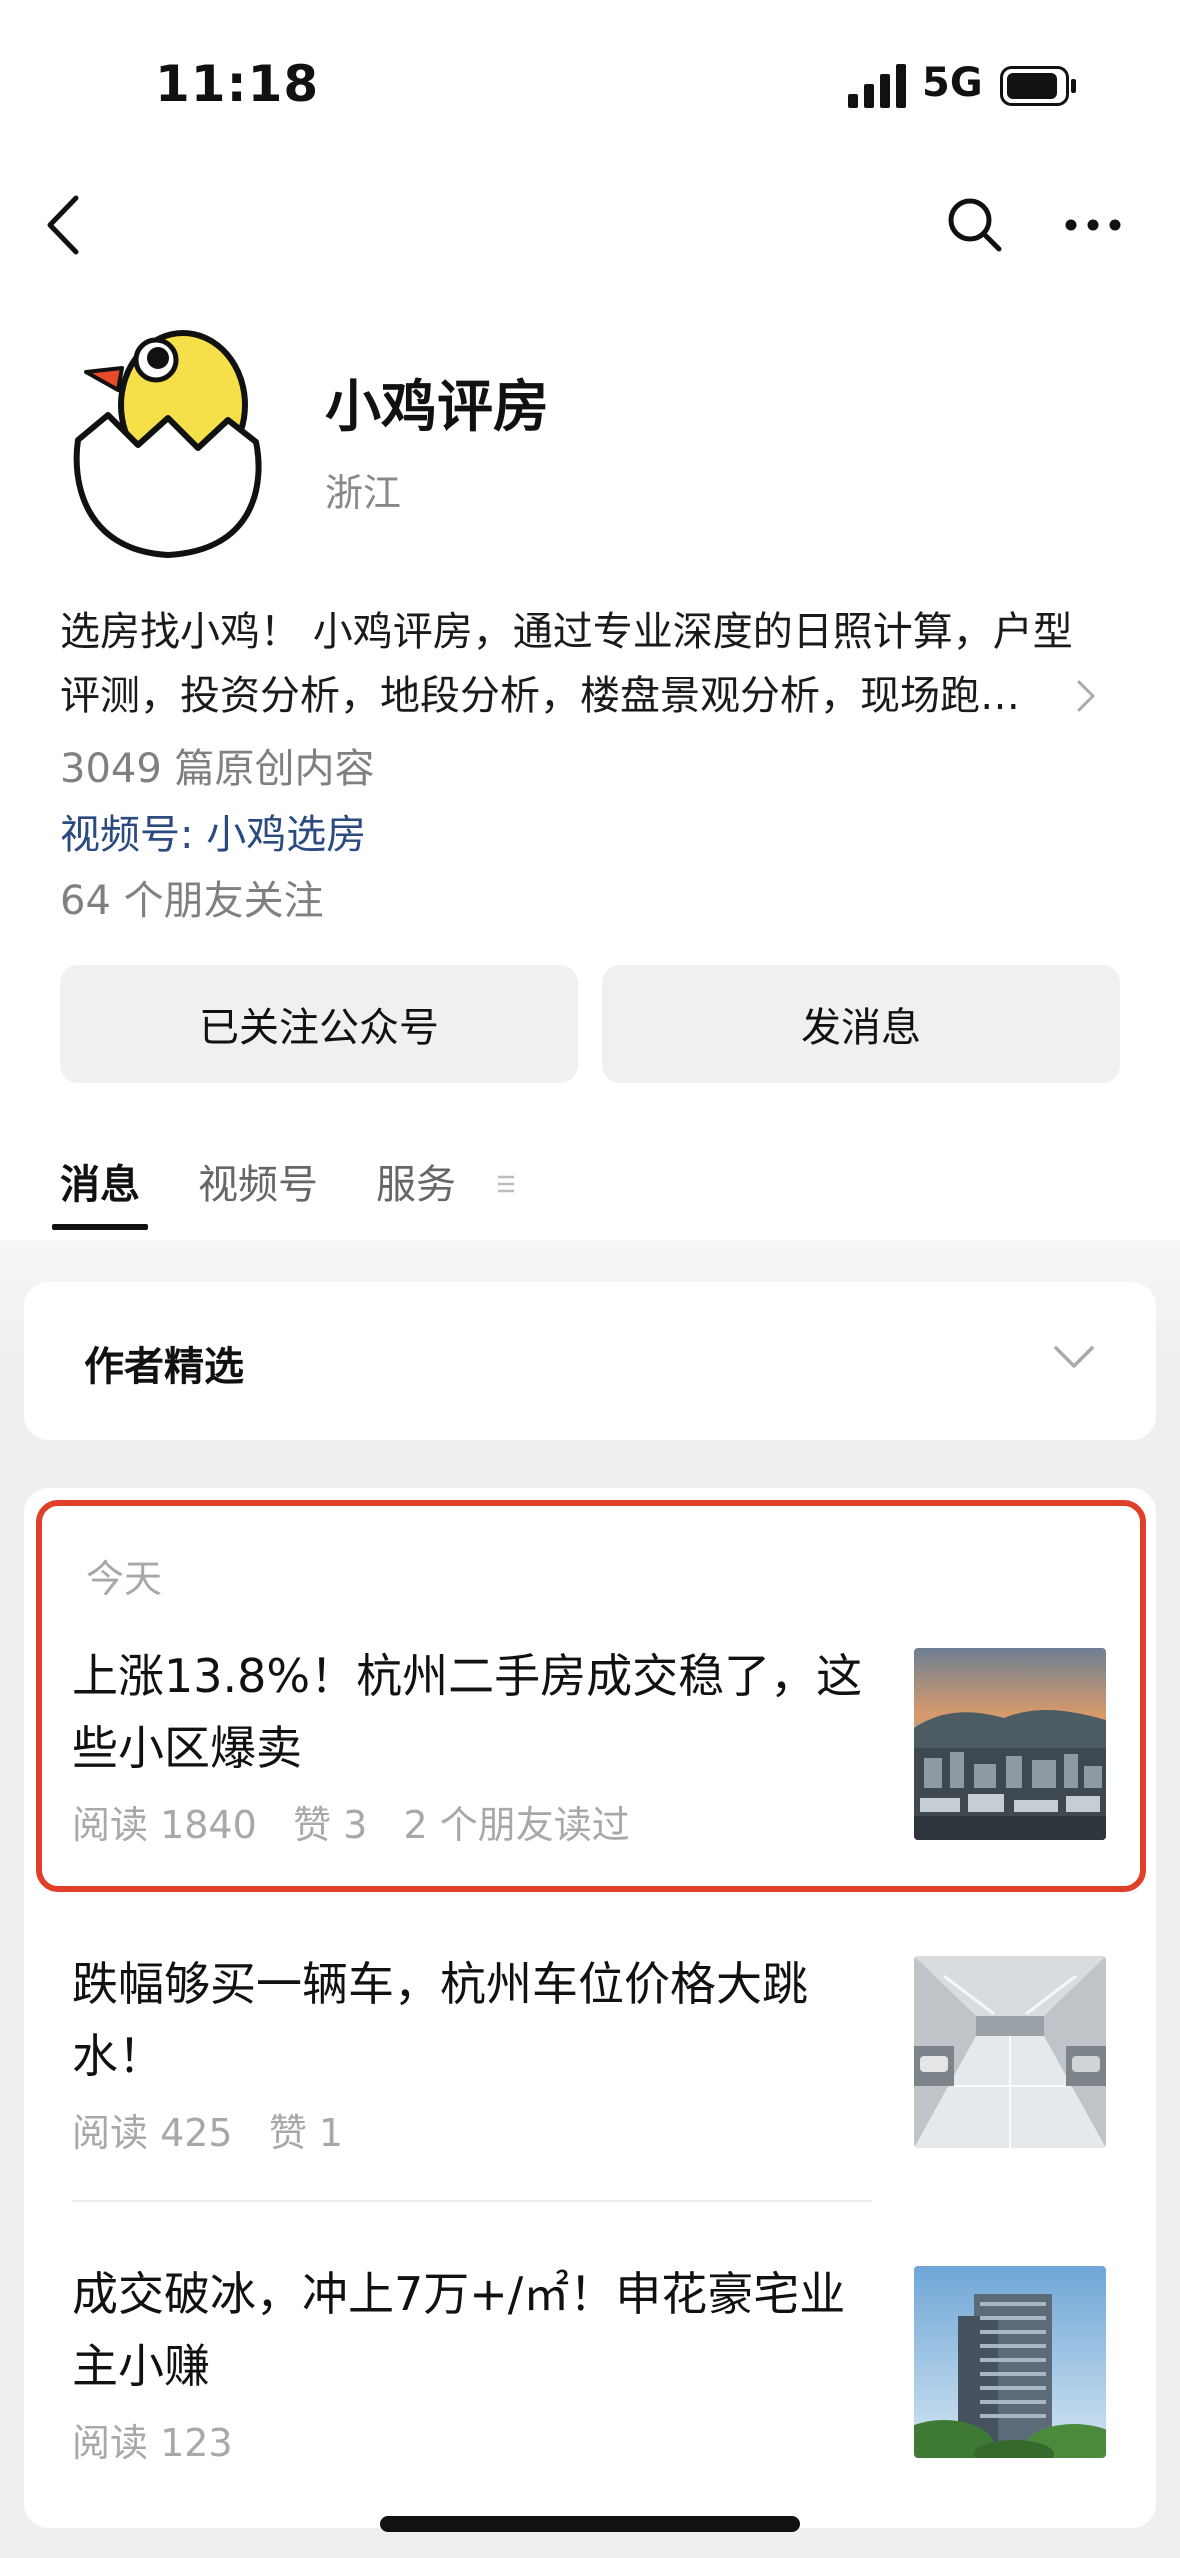  What do you see at coordinates (167, 444) in the screenshot?
I see `chick-avatar` at bounding box center [167, 444].